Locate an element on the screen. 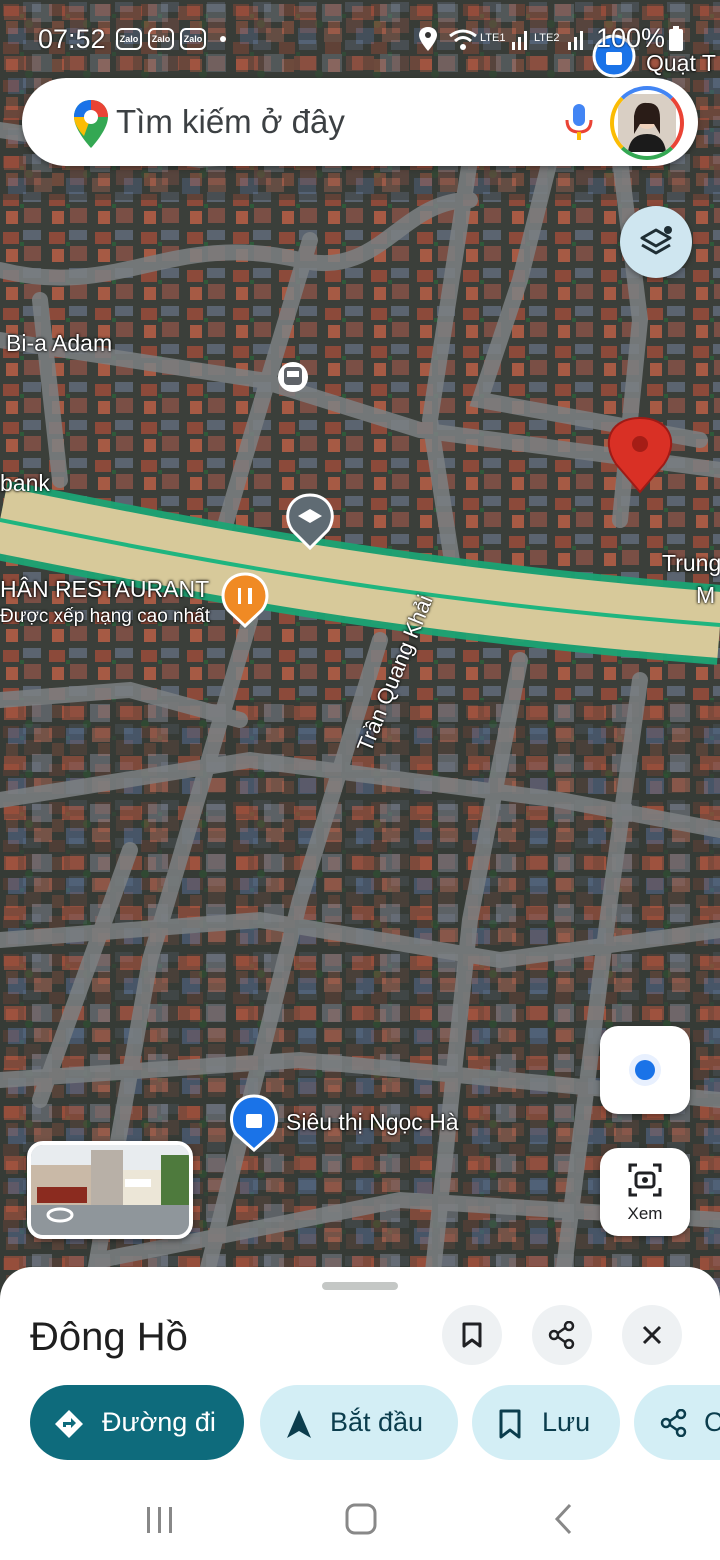 The image size is (720, 1560). rotate-360-icon is located at coordinates (60, 1215).